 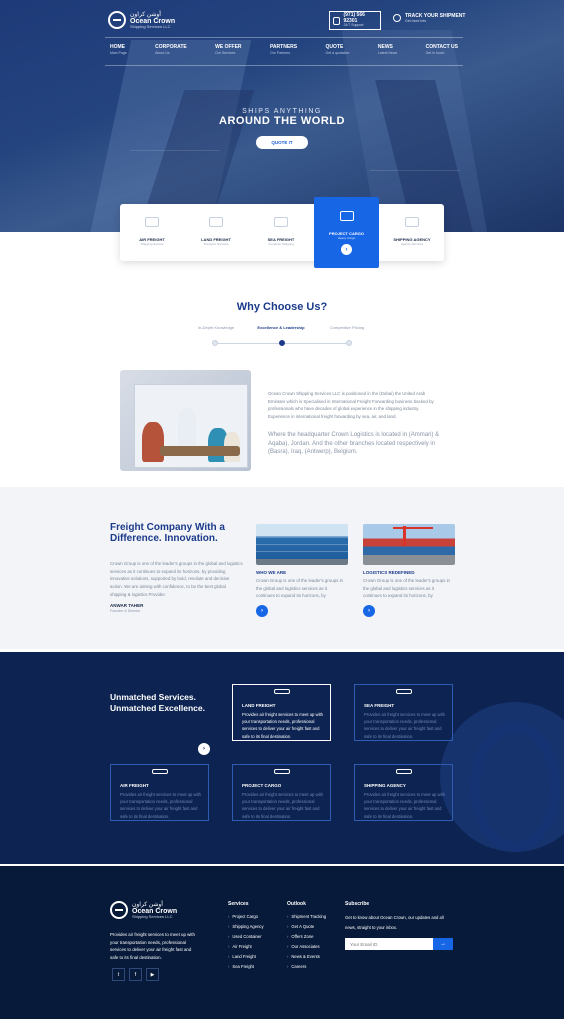 I want to click on card-title: LOGISTICS REDEFINED, so click(x=389, y=572).